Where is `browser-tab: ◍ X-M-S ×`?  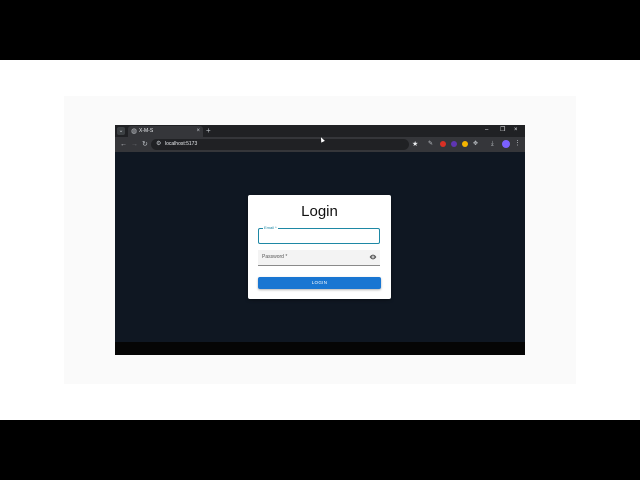 browser-tab: ◍ X-M-S × is located at coordinates (165, 131).